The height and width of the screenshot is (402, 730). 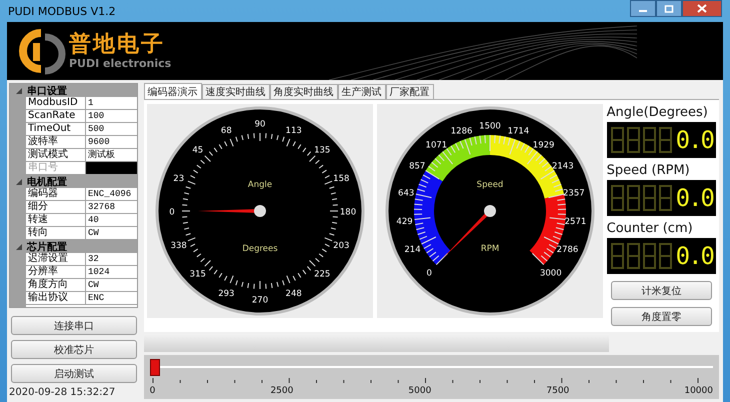 What do you see at coordinates (56, 116) in the screenshot?
I see `property-label: ScanRate` at bounding box center [56, 116].